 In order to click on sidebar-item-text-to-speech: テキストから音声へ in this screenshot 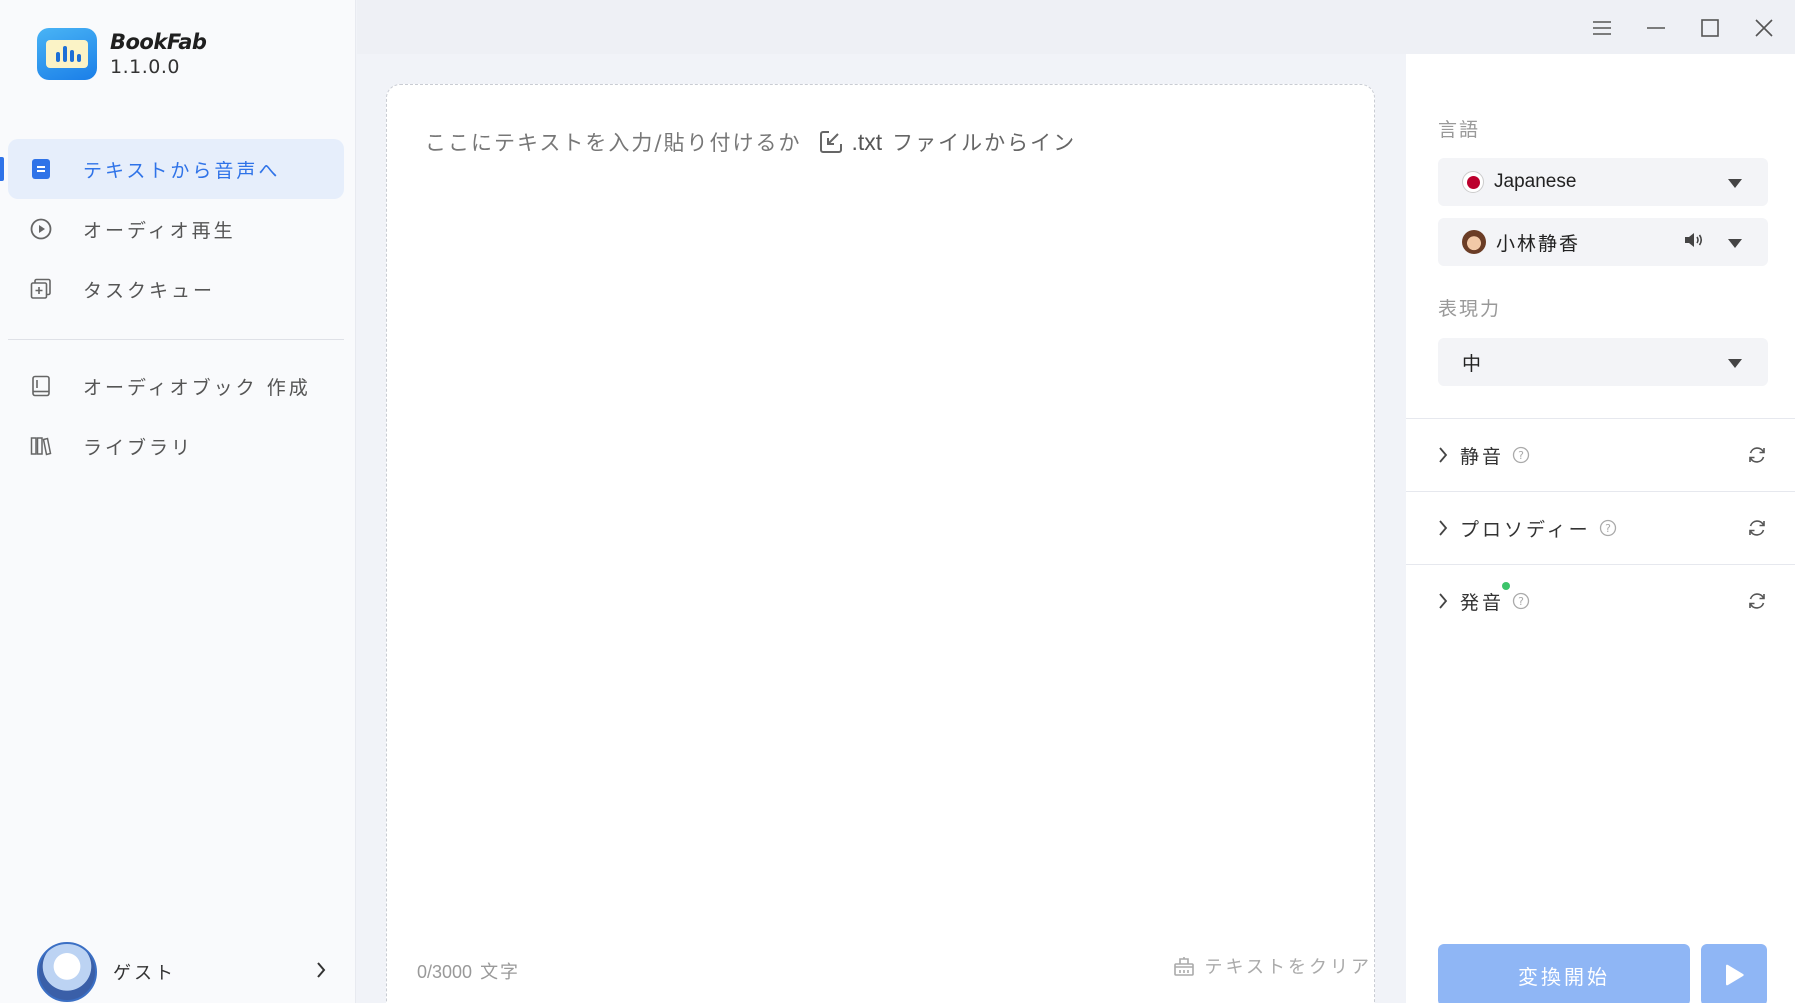, I will do `click(172, 169)`.